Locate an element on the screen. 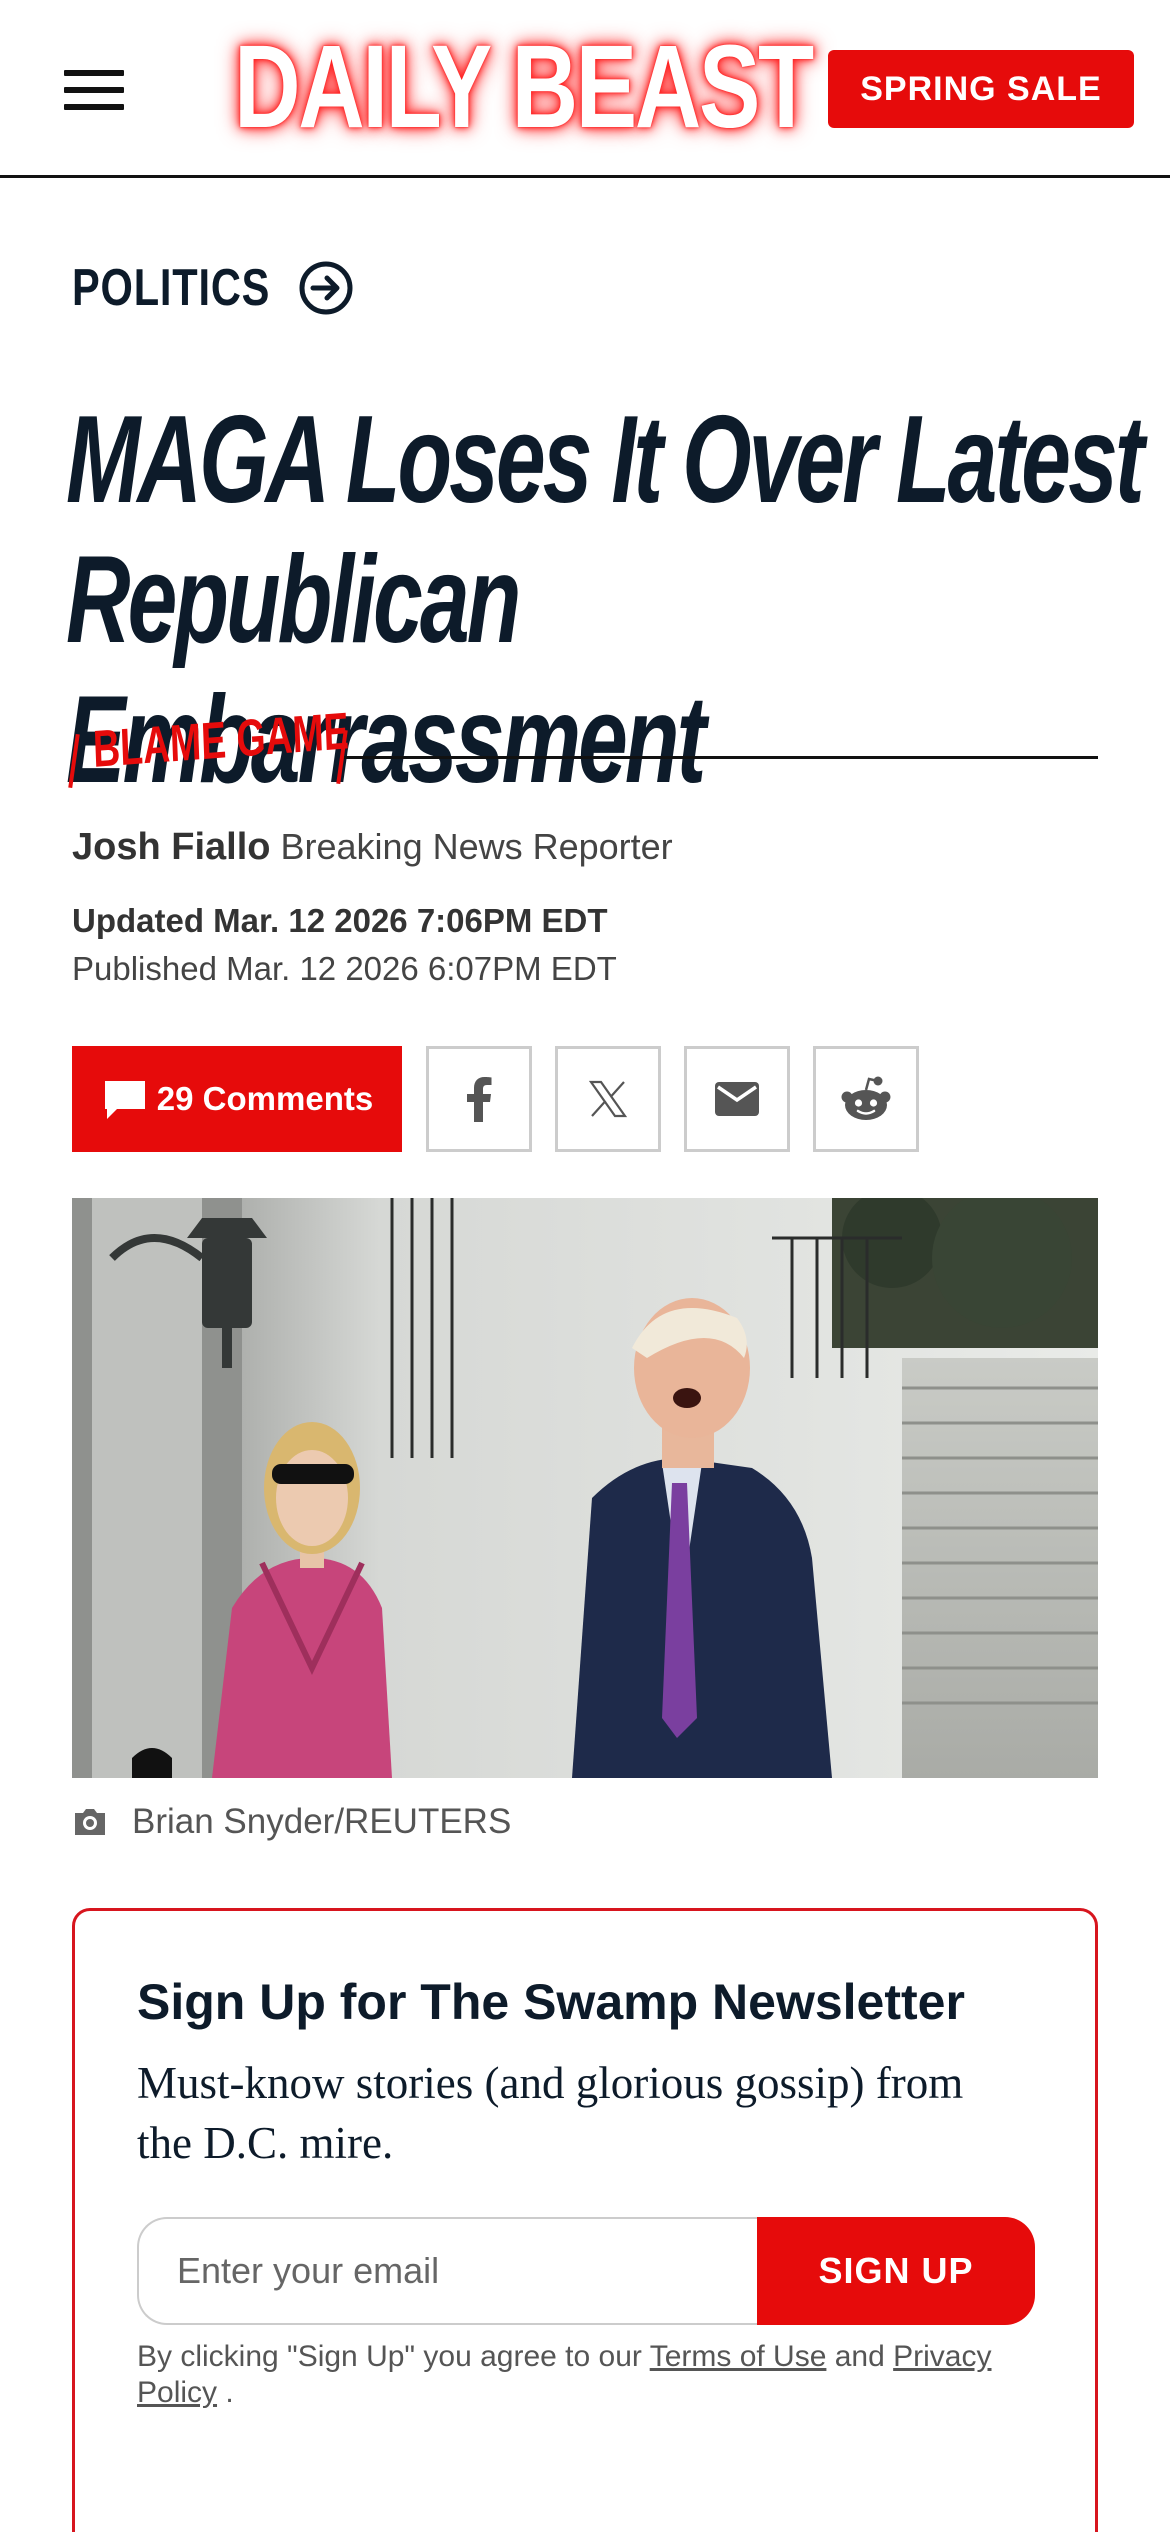  author-role: Breaking News Reporter is located at coordinates (476, 846).